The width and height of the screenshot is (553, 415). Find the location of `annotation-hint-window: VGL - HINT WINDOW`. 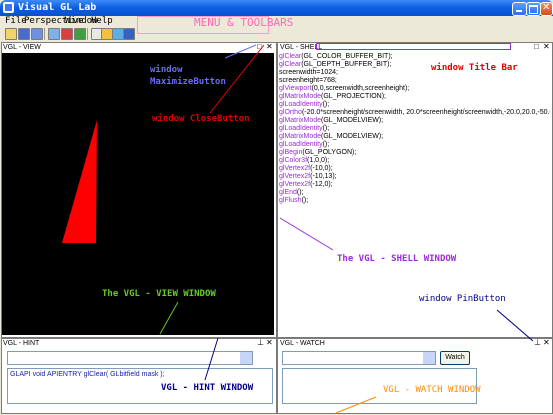

annotation-hint-window: VGL - HINT WINDOW is located at coordinates (207, 388).